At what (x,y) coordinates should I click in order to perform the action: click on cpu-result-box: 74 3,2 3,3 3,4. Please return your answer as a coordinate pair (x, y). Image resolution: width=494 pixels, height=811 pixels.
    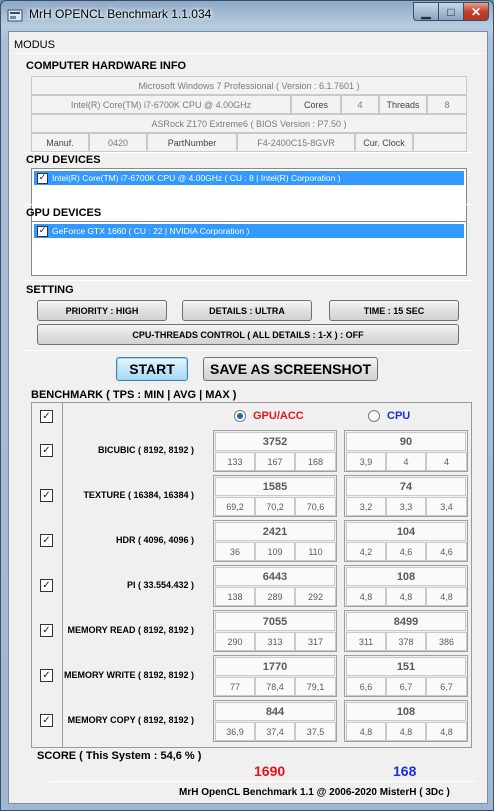
    Looking at the image, I should click on (406, 496).